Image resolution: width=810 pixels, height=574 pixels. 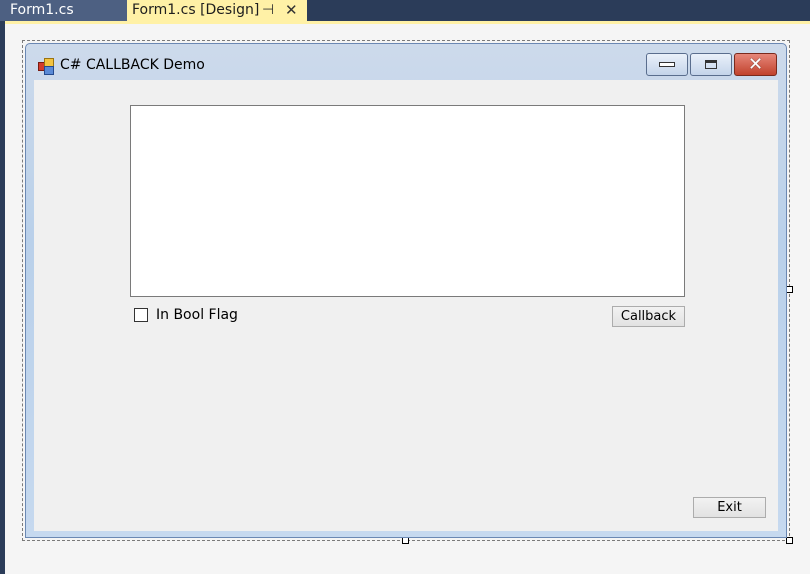 I want to click on callback-button: Callback, so click(x=648, y=316).